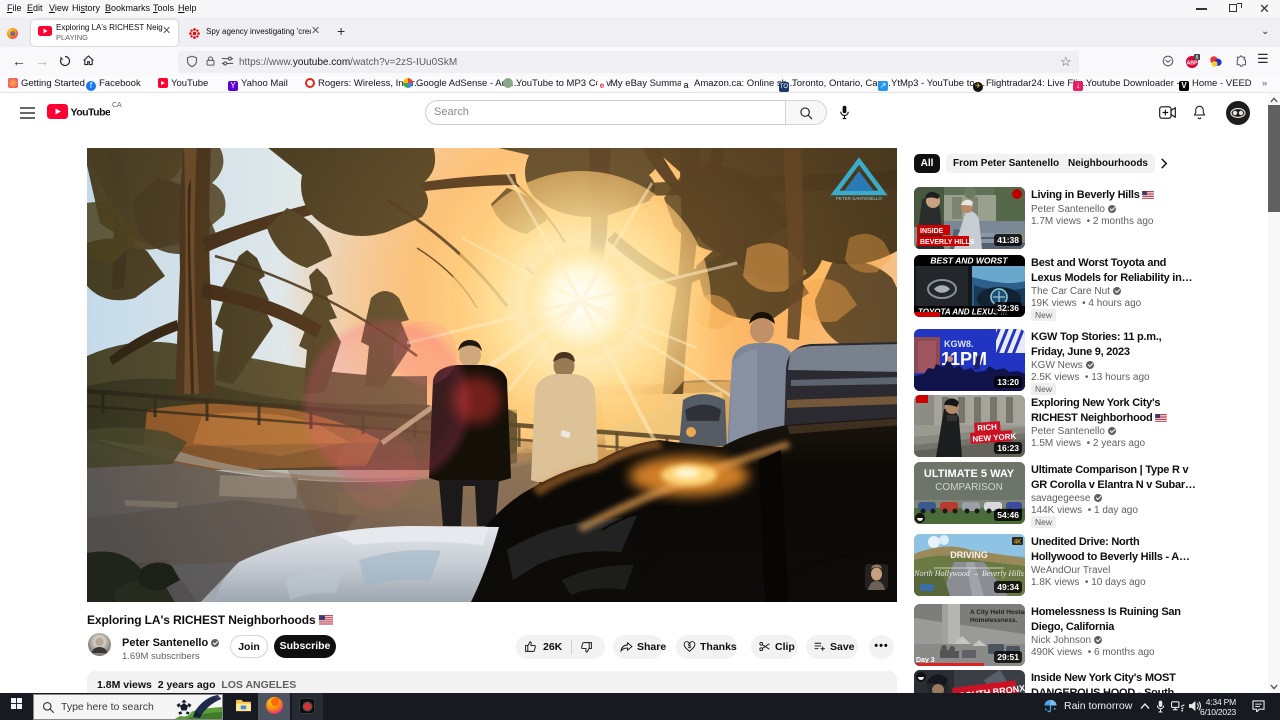 This screenshot has height=720, width=1280. I want to click on svg-text:North Hollywood → Beverly Hill: North Hollywood → Beverly Hills, so click(969, 573).